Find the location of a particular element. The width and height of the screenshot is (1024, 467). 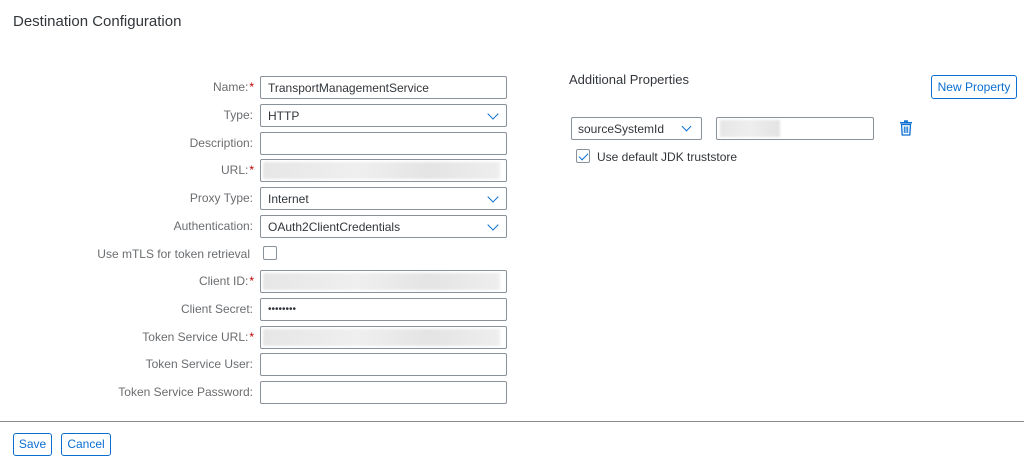

description-input is located at coordinates (383, 143).